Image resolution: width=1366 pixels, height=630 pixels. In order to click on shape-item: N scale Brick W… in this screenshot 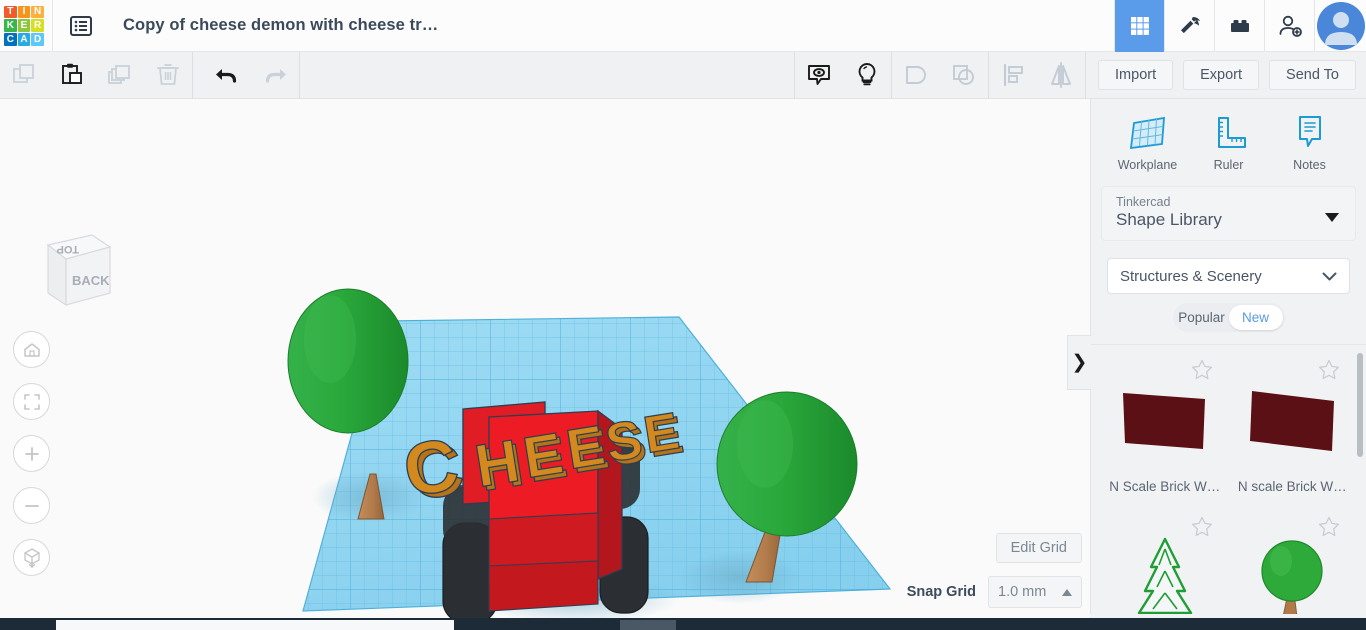, I will do `click(1293, 429)`.